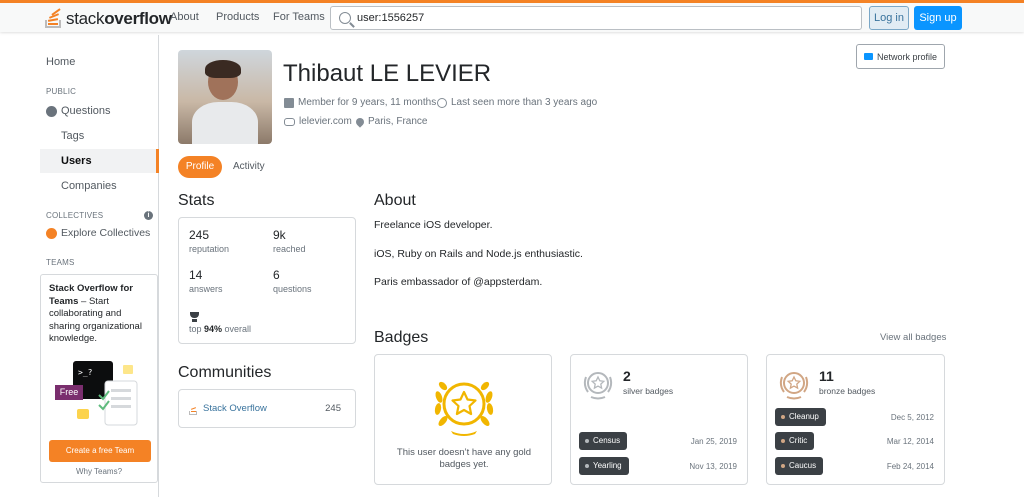  I want to click on badge-cleanup: Cleanup, so click(800, 417).